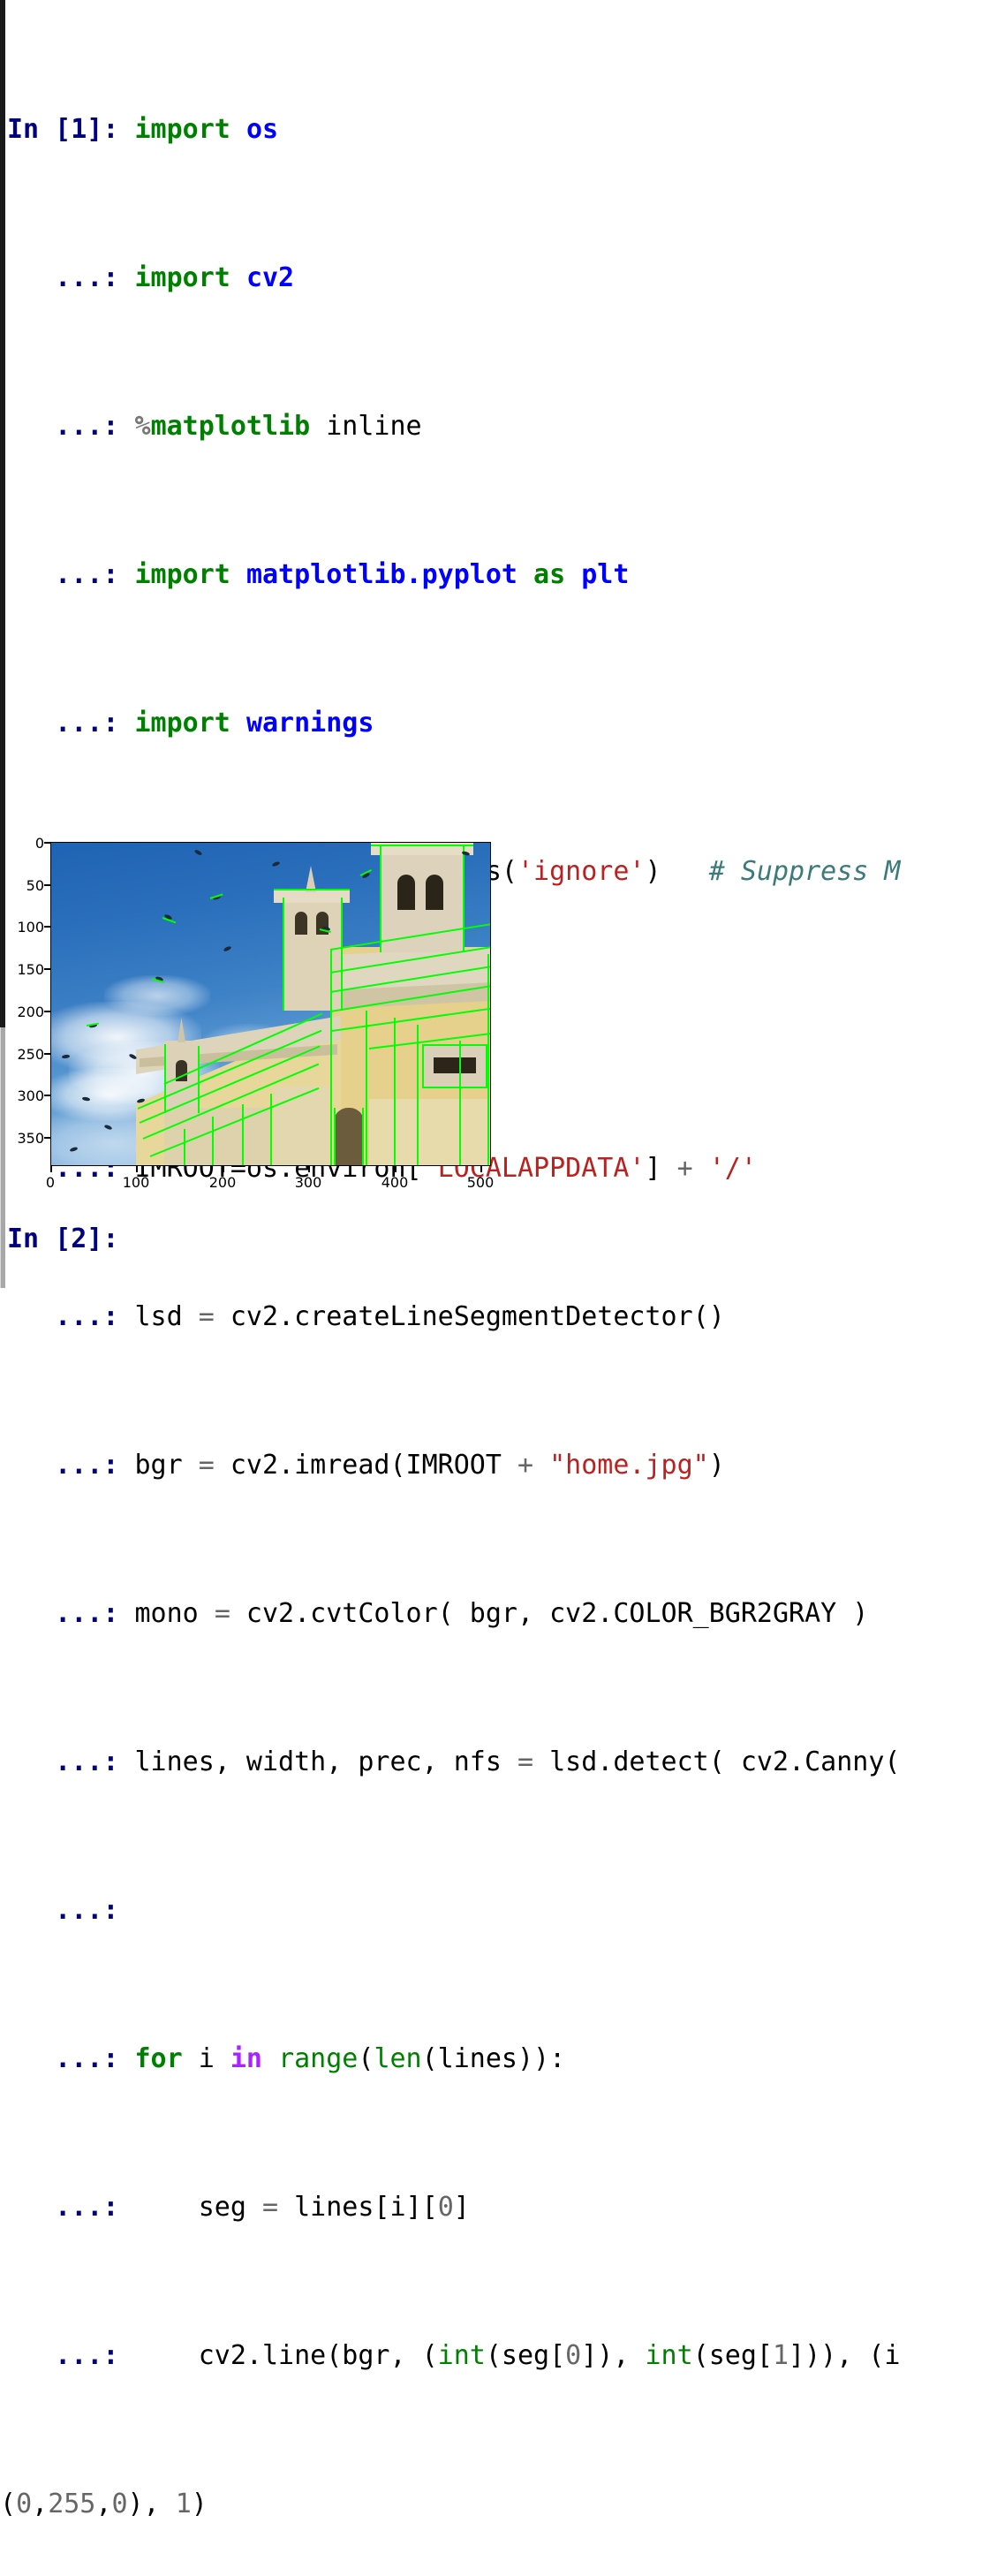  Describe the element at coordinates (358, 2207) in the screenshot. I see `index-lines: lines[i][` at that location.